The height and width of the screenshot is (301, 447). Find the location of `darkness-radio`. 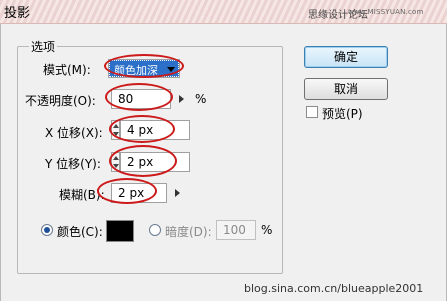

darkness-radio is located at coordinates (155, 230).